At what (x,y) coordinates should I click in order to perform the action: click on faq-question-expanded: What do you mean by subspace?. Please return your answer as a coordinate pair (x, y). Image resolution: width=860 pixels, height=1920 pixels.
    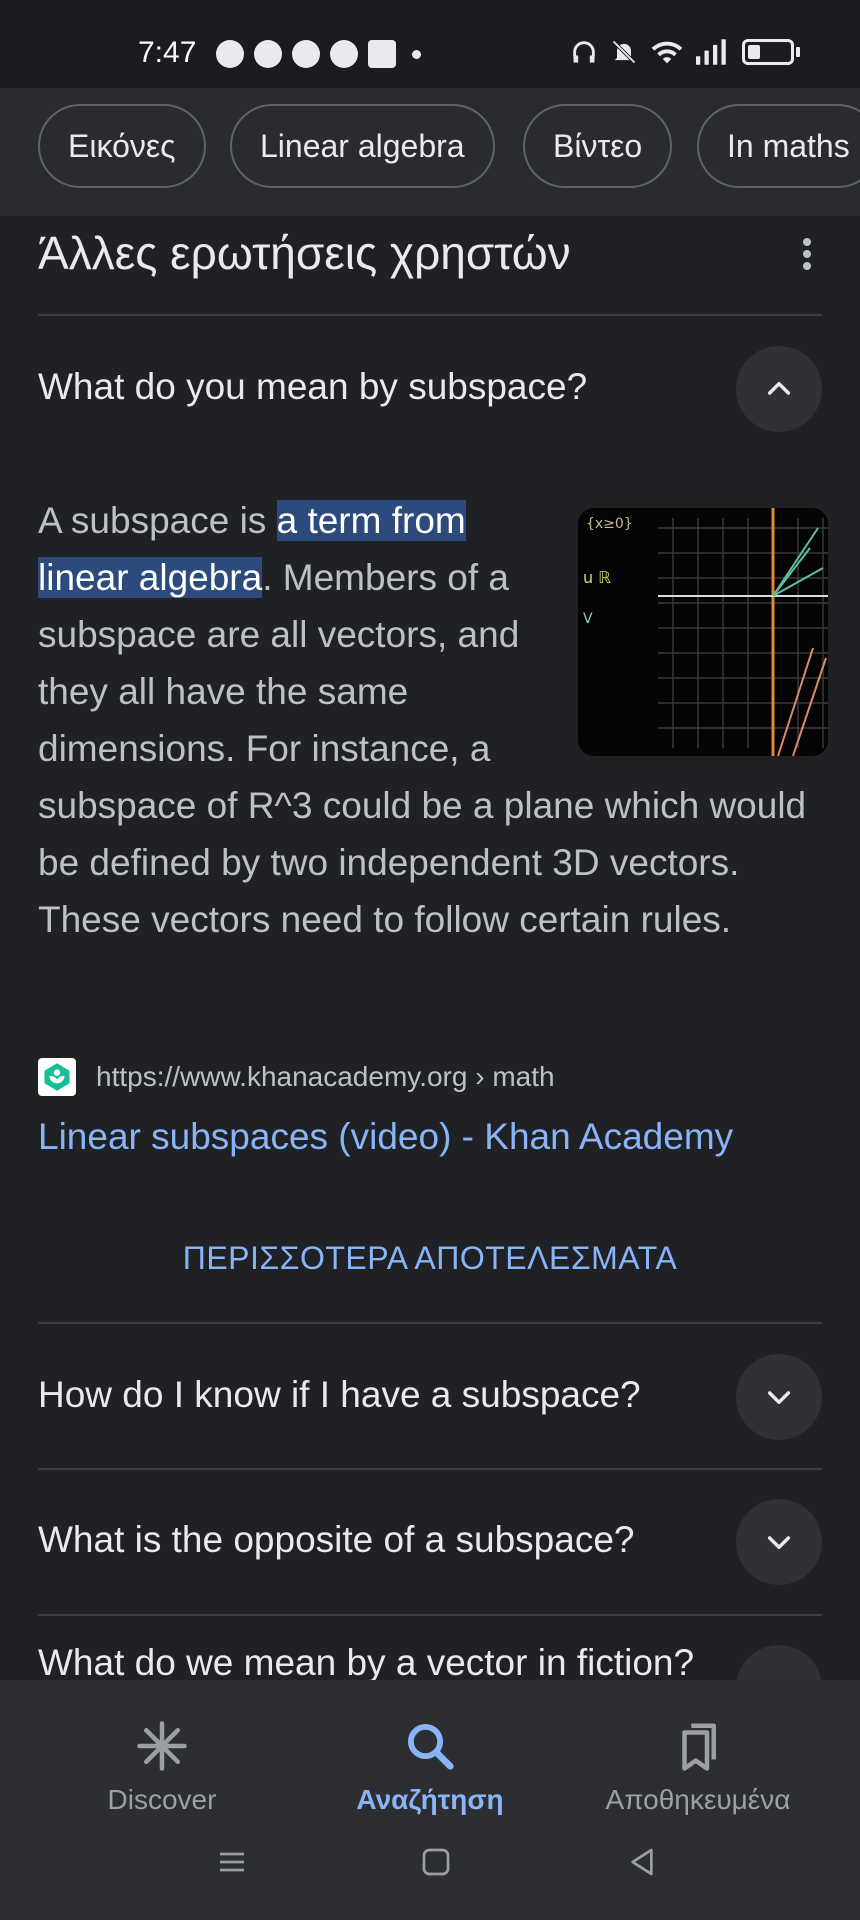
    Looking at the image, I should click on (312, 387).